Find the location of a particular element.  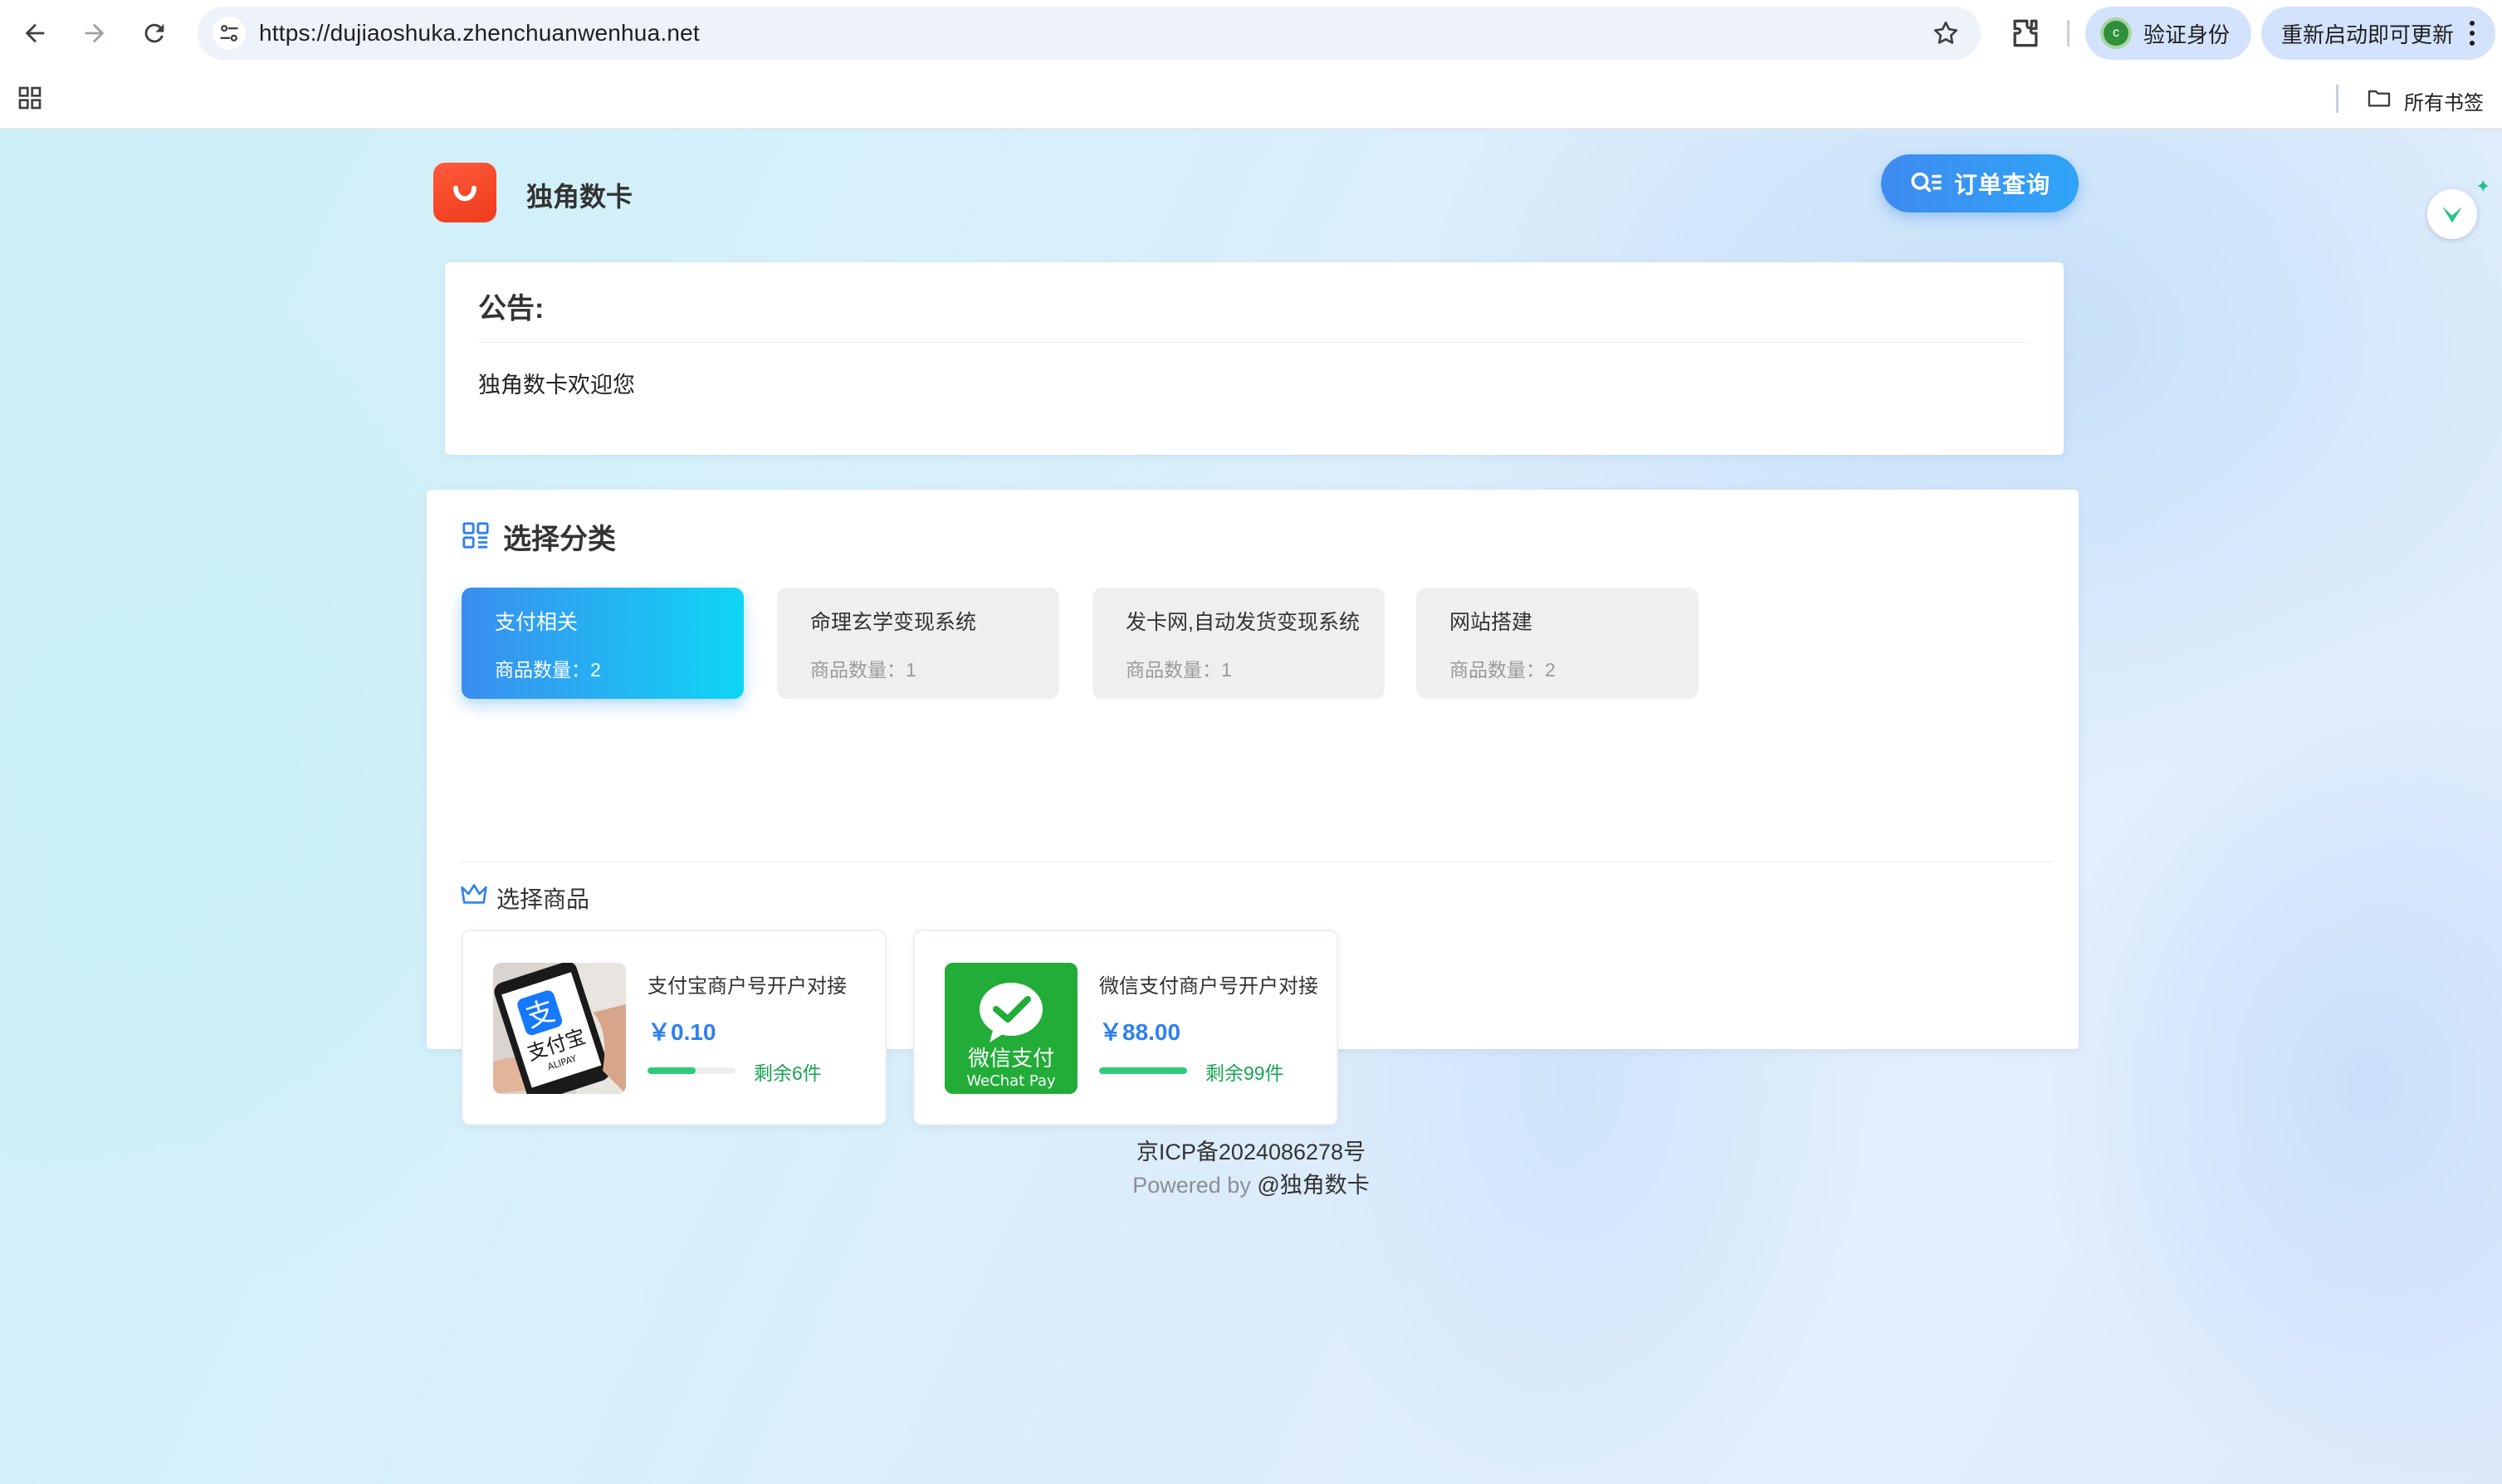

back-button is located at coordinates (35, 33).